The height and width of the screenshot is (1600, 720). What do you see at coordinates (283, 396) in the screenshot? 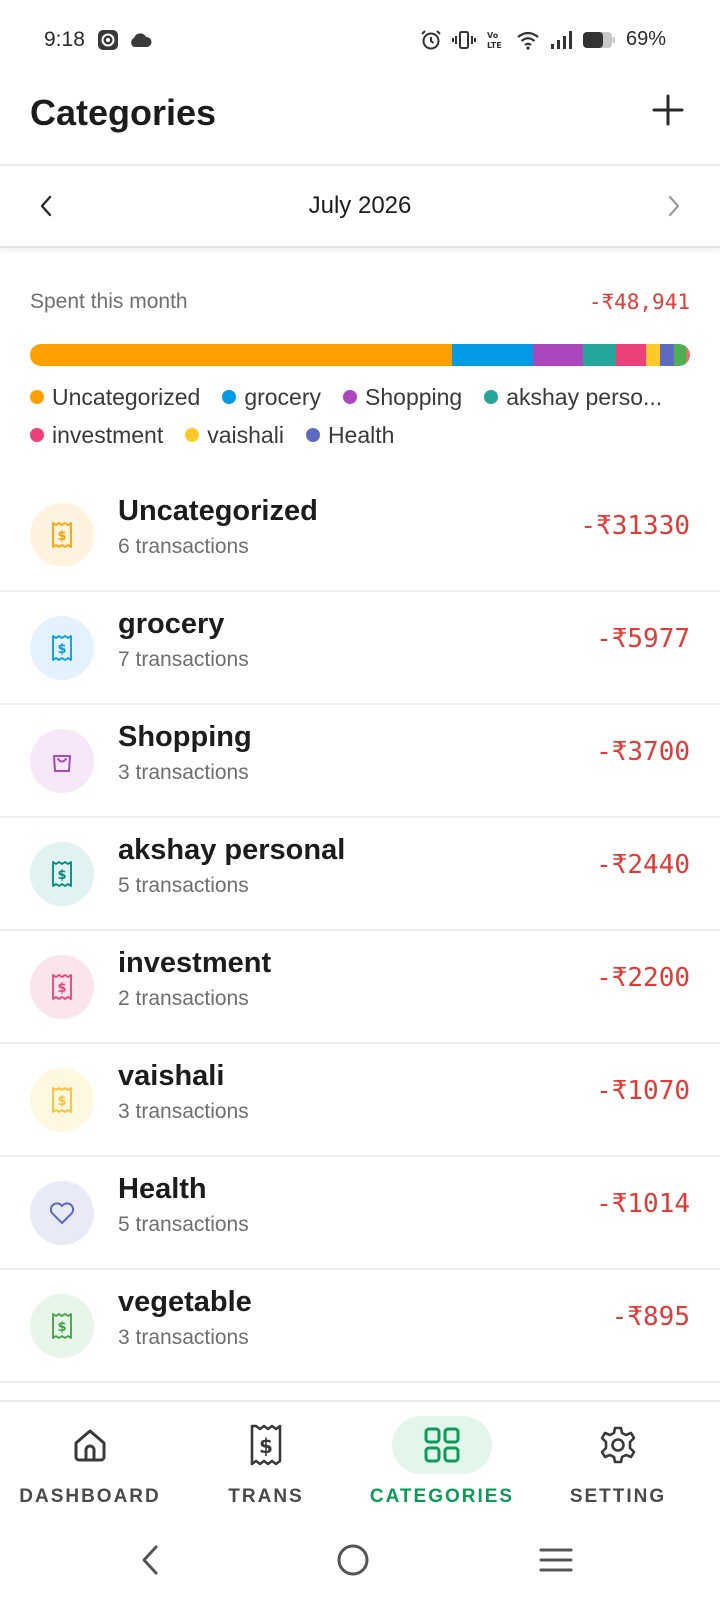
I see `legend-label: grocery` at bounding box center [283, 396].